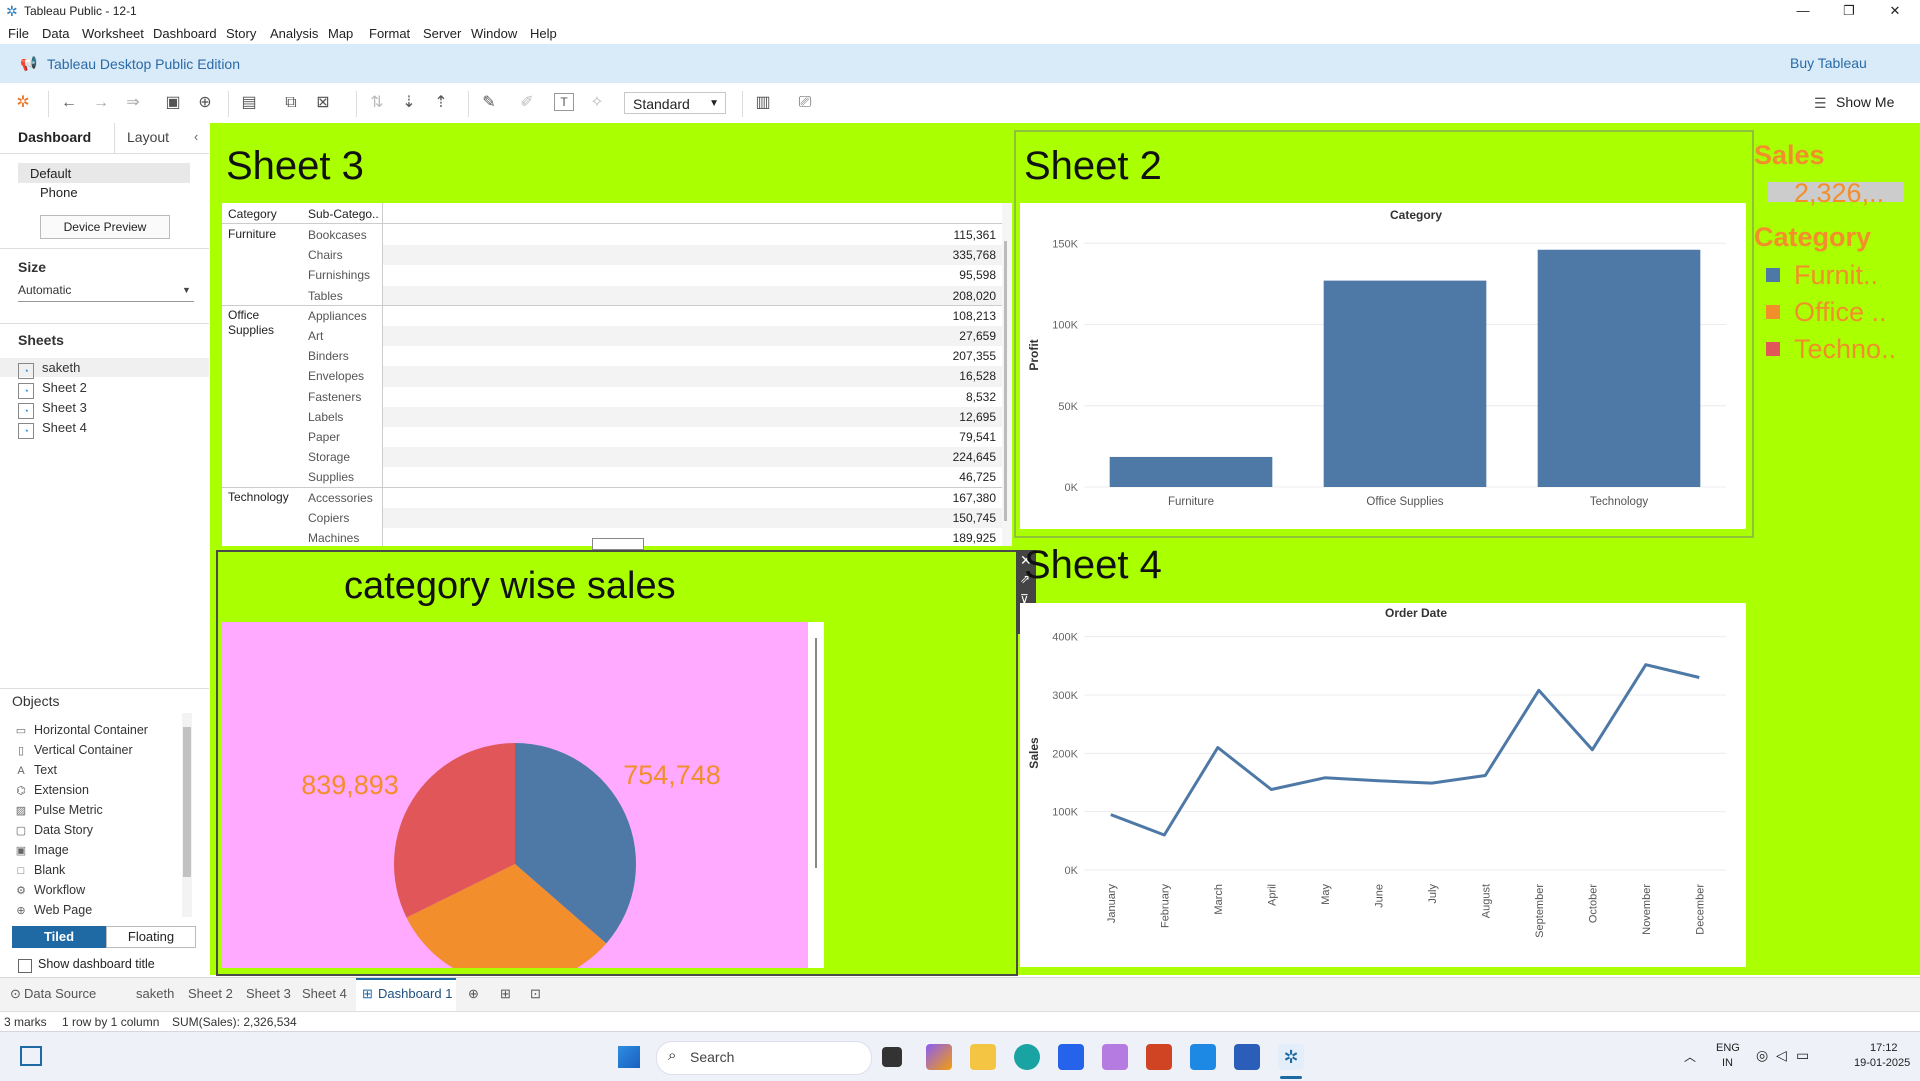  I want to click on swap-icon: ⇅, so click(377, 103).